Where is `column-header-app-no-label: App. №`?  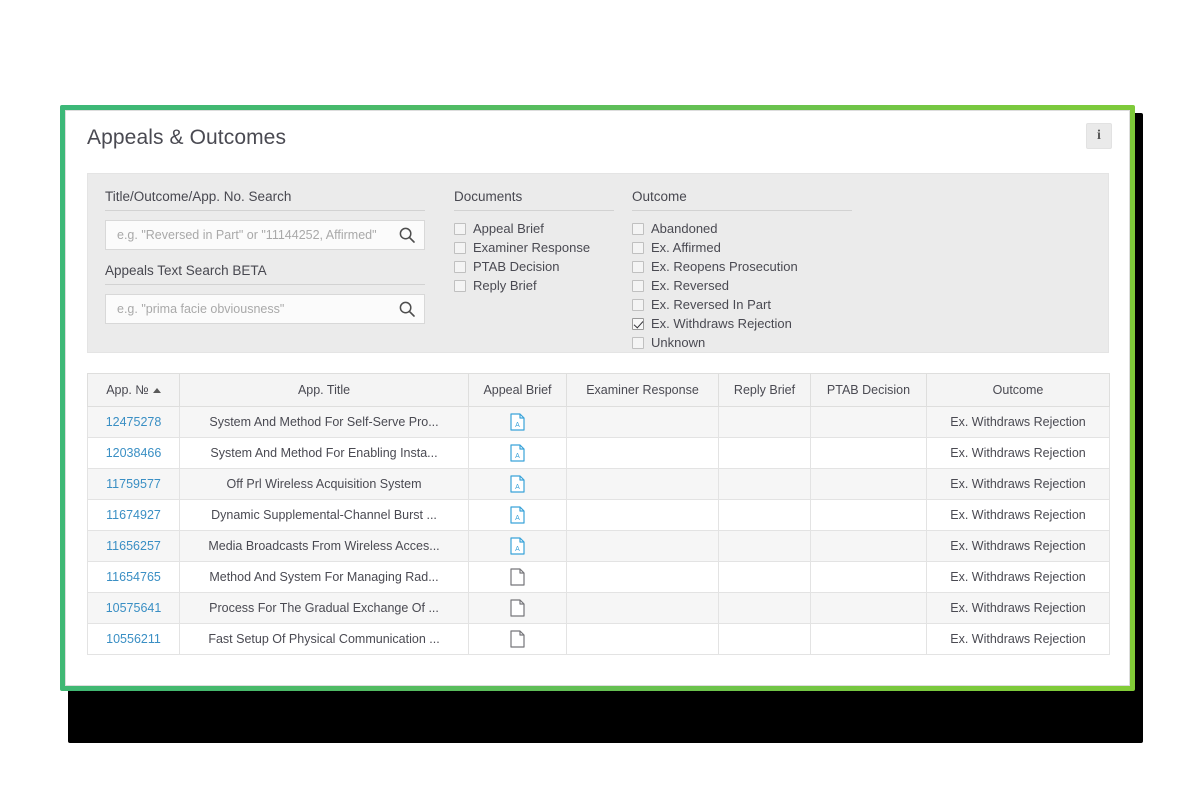 column-header-app-no-label: App. № is located at coordinates (127, 390).